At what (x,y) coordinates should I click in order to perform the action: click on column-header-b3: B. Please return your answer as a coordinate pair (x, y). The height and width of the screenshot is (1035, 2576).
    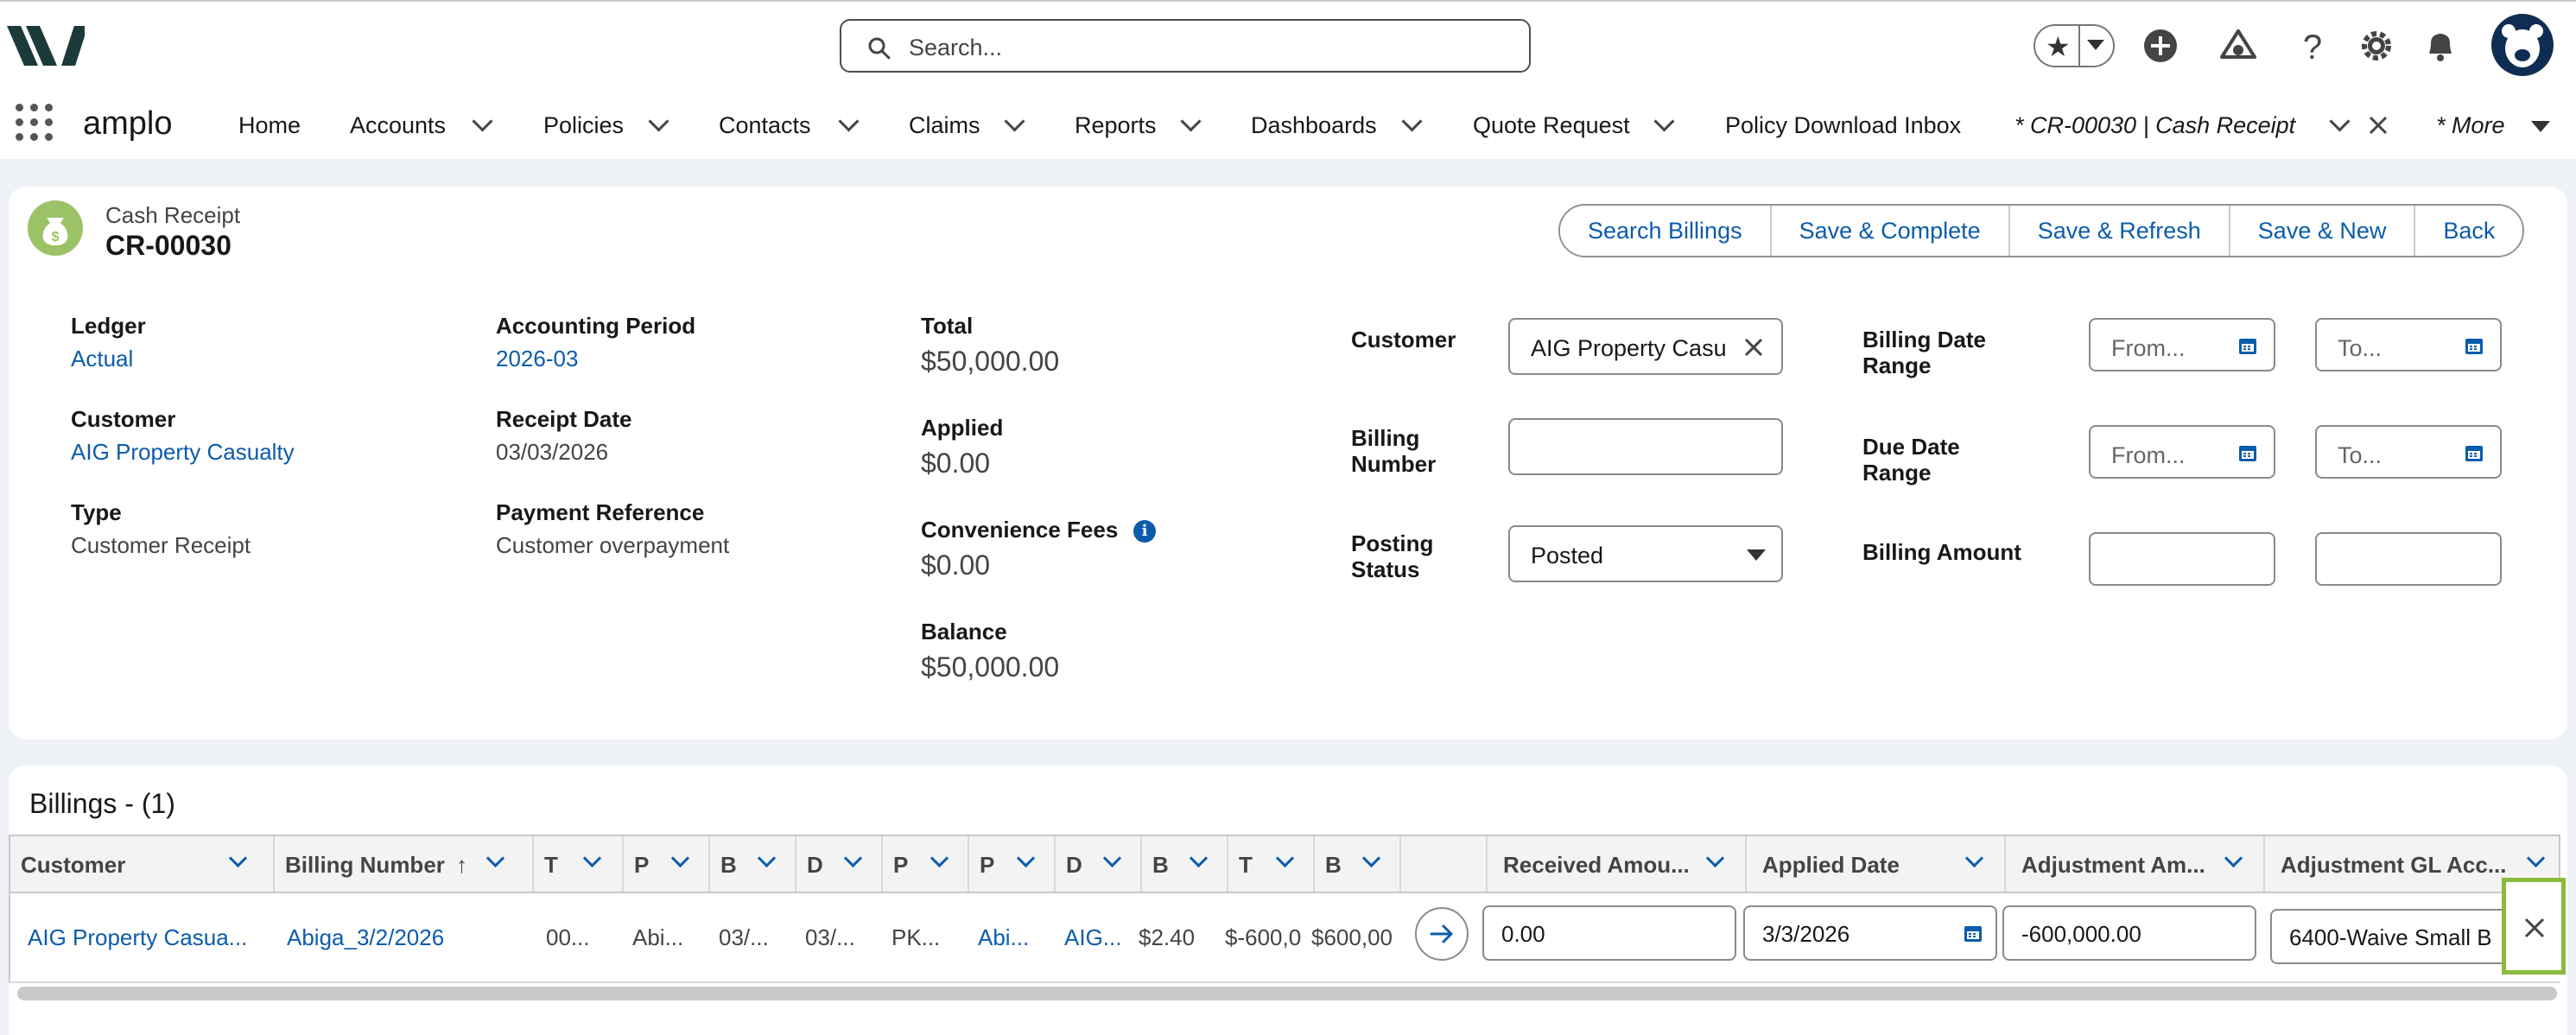
    Looking at the image, I should click on (1358, 864).